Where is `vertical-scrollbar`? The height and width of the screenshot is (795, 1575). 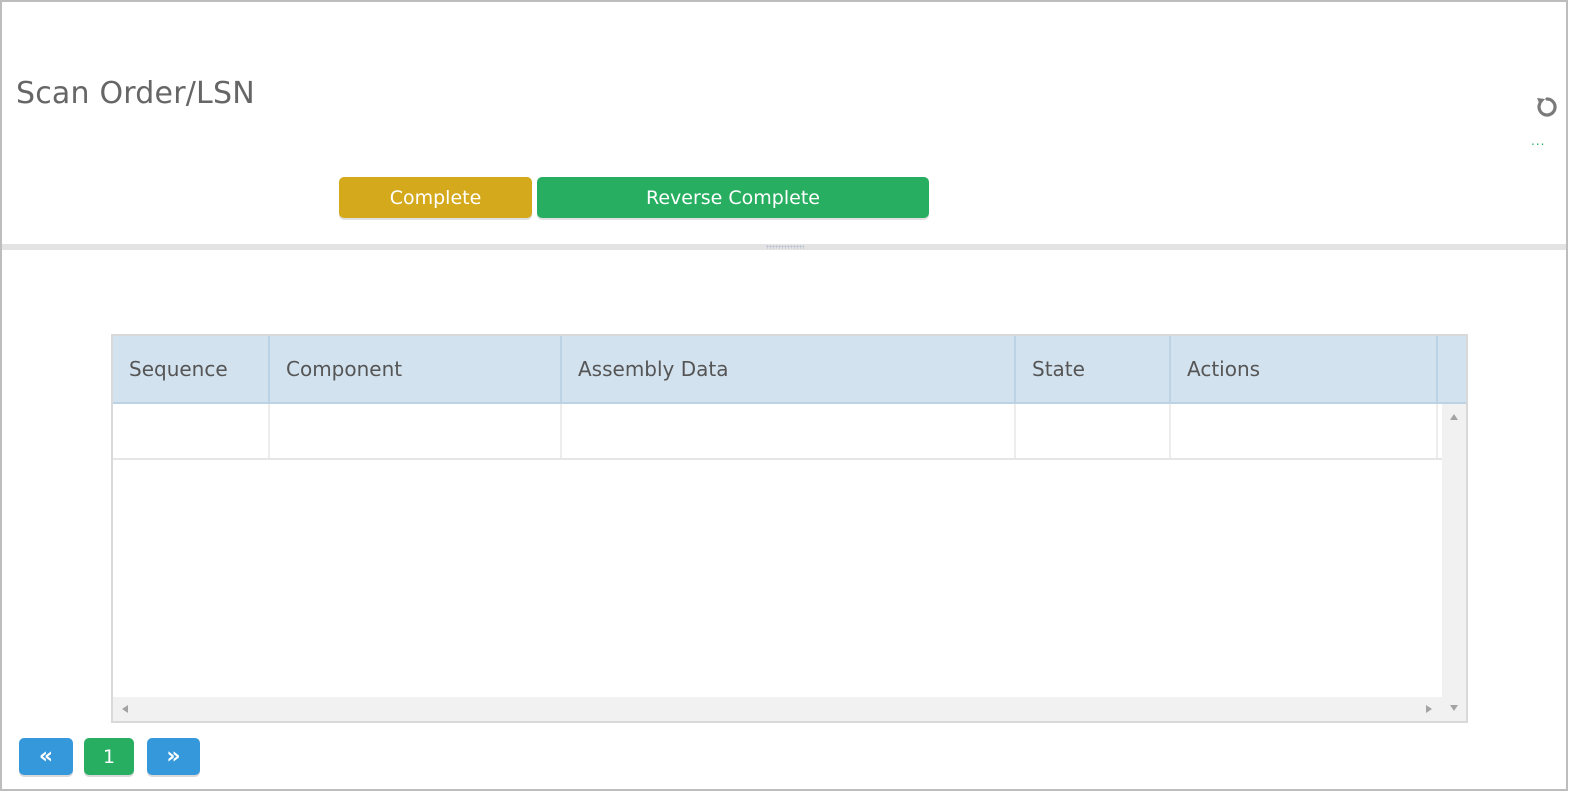
vertical-scrollbar is located at coordinates (1454, 562).